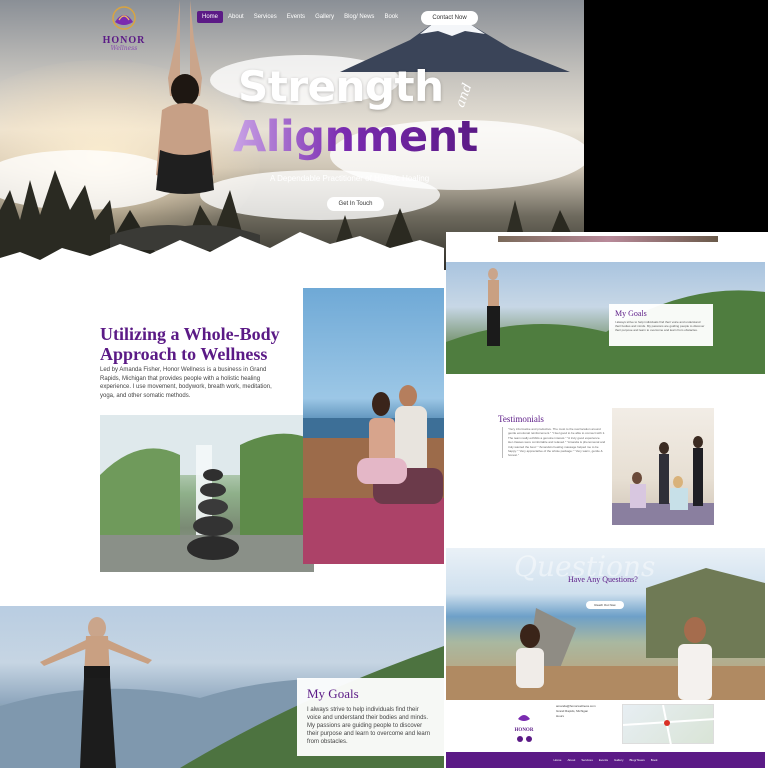  I want to click on nav-item-book: Book, so click(391, 17).